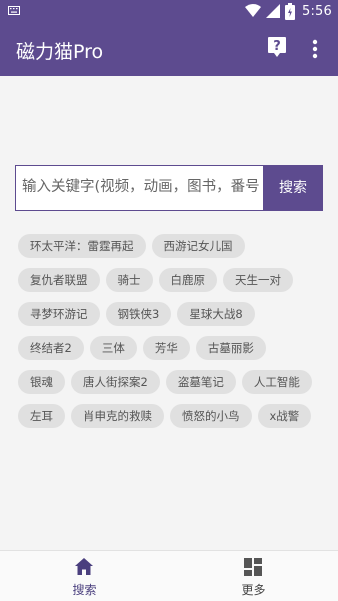 This screenshot has height=601, width=338. Describe the element at coordinates (253, 567) in the screenshot. I see `dashboard-icon` at that location.